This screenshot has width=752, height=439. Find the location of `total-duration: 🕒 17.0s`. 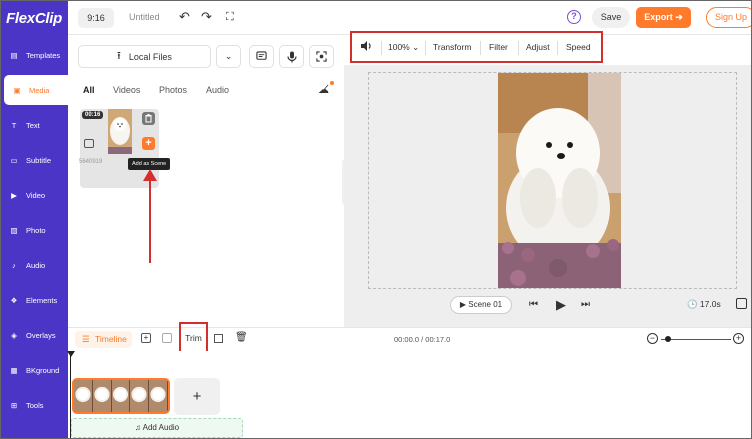

total-duration: 🕒 17.0s is located at coordinates (704, 304).